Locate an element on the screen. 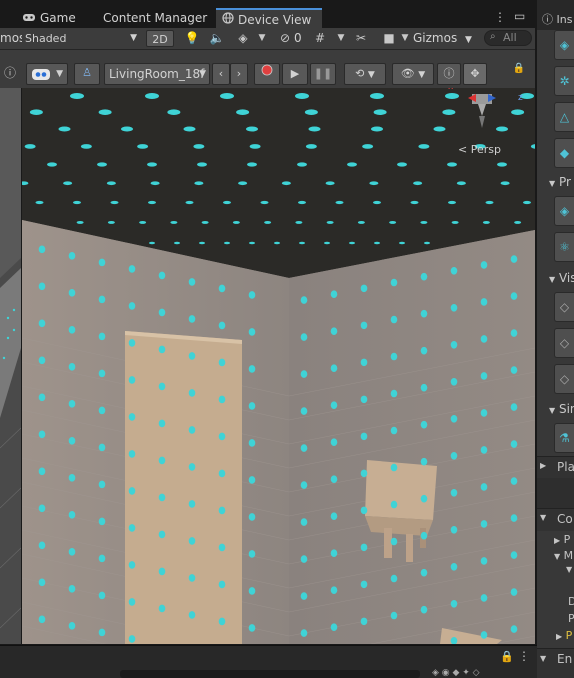 The width and height of the screenshot is (574, 678). search-icon: ⌕ is located at coordinates (493, 36).